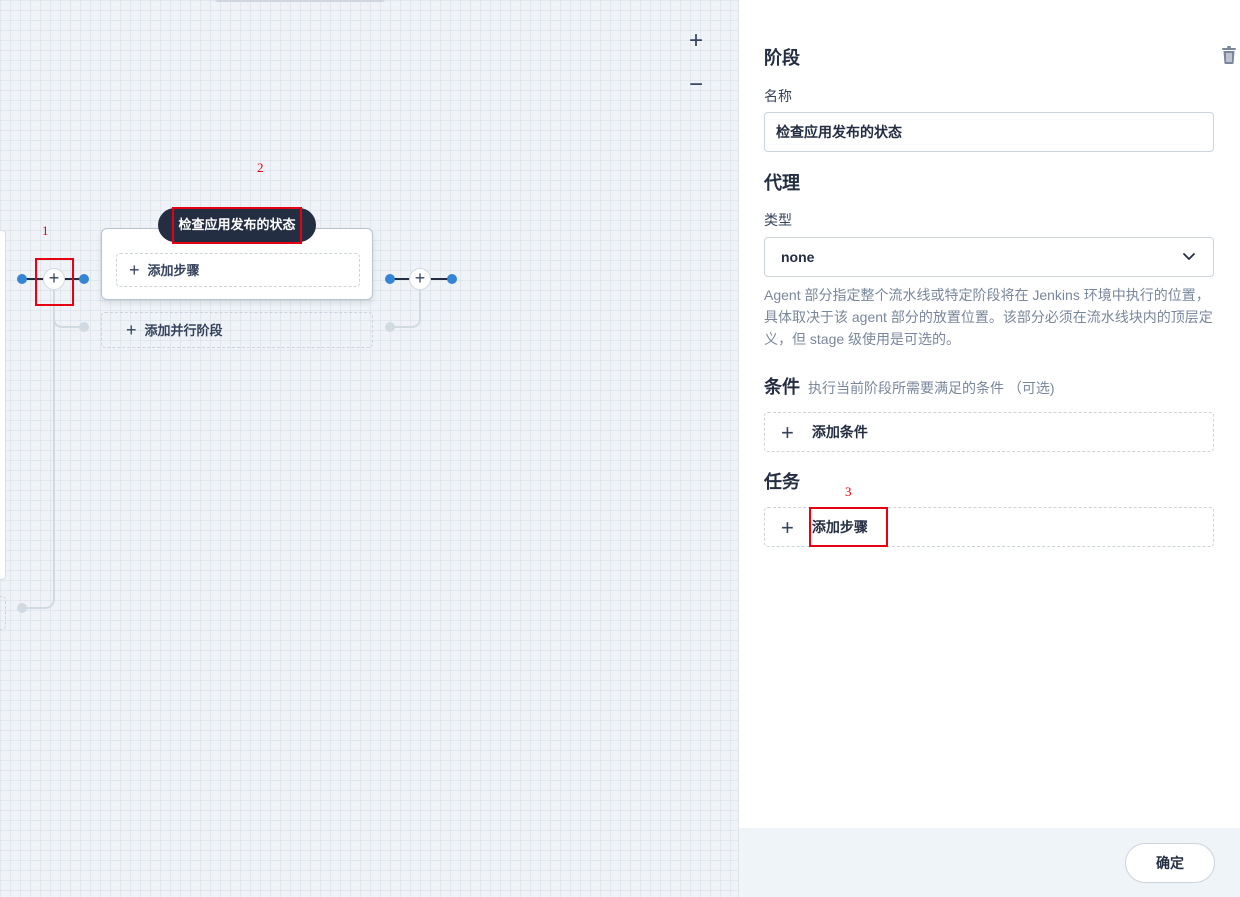 The image size is (1240, 897). Describe the element at coordinates (782, 183) in the screenshot. I see `agent-heading: 代理` at that location.